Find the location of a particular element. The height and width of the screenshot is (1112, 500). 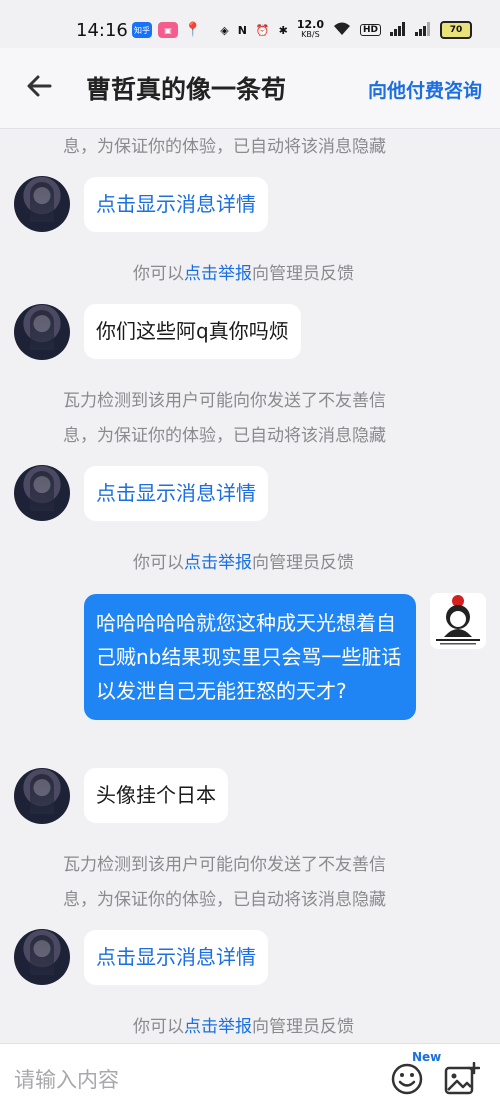

chat-title: 曹哲真的像一条苟 is located at coordinates (186, 89).